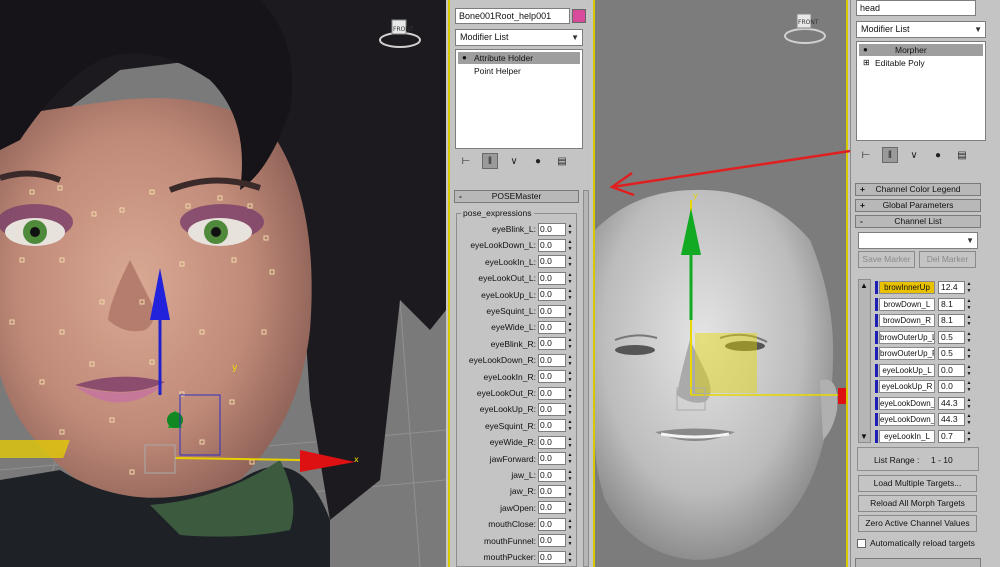 The height and width of the screenshot is (567, 1000). I want to click on reload-all-morph-targets-button: Reload All Morph Targets, so click(917, 503).